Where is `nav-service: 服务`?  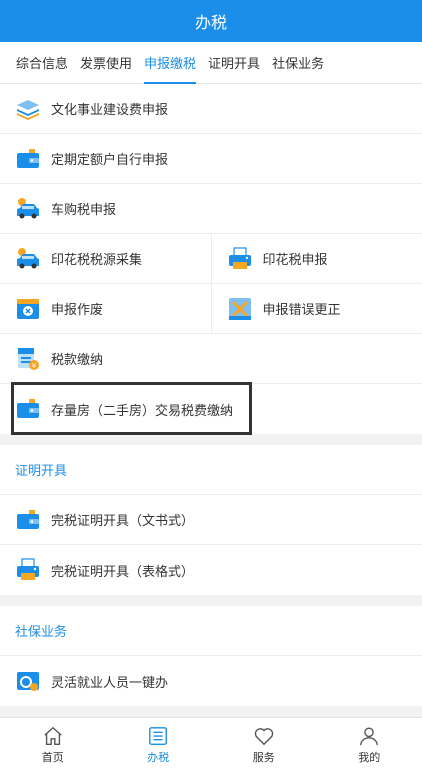
nav-service: 服务 is located at coordinates (264, 744).